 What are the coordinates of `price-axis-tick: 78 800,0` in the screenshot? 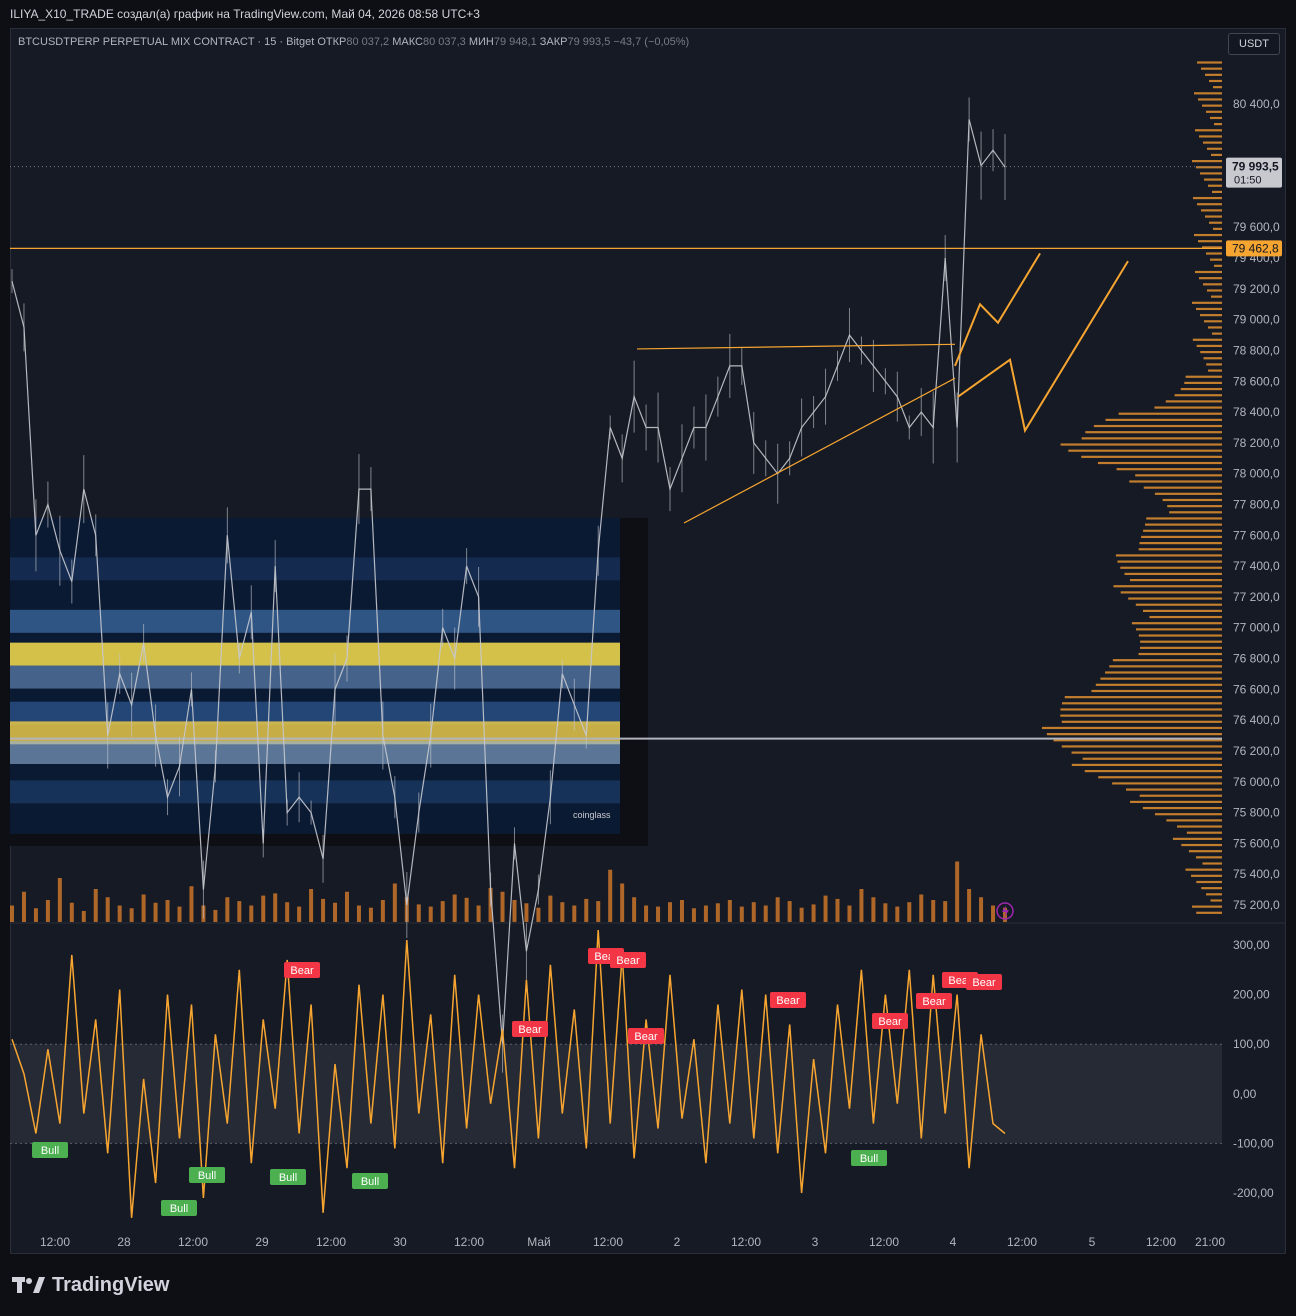 It's located at (1256, 350).